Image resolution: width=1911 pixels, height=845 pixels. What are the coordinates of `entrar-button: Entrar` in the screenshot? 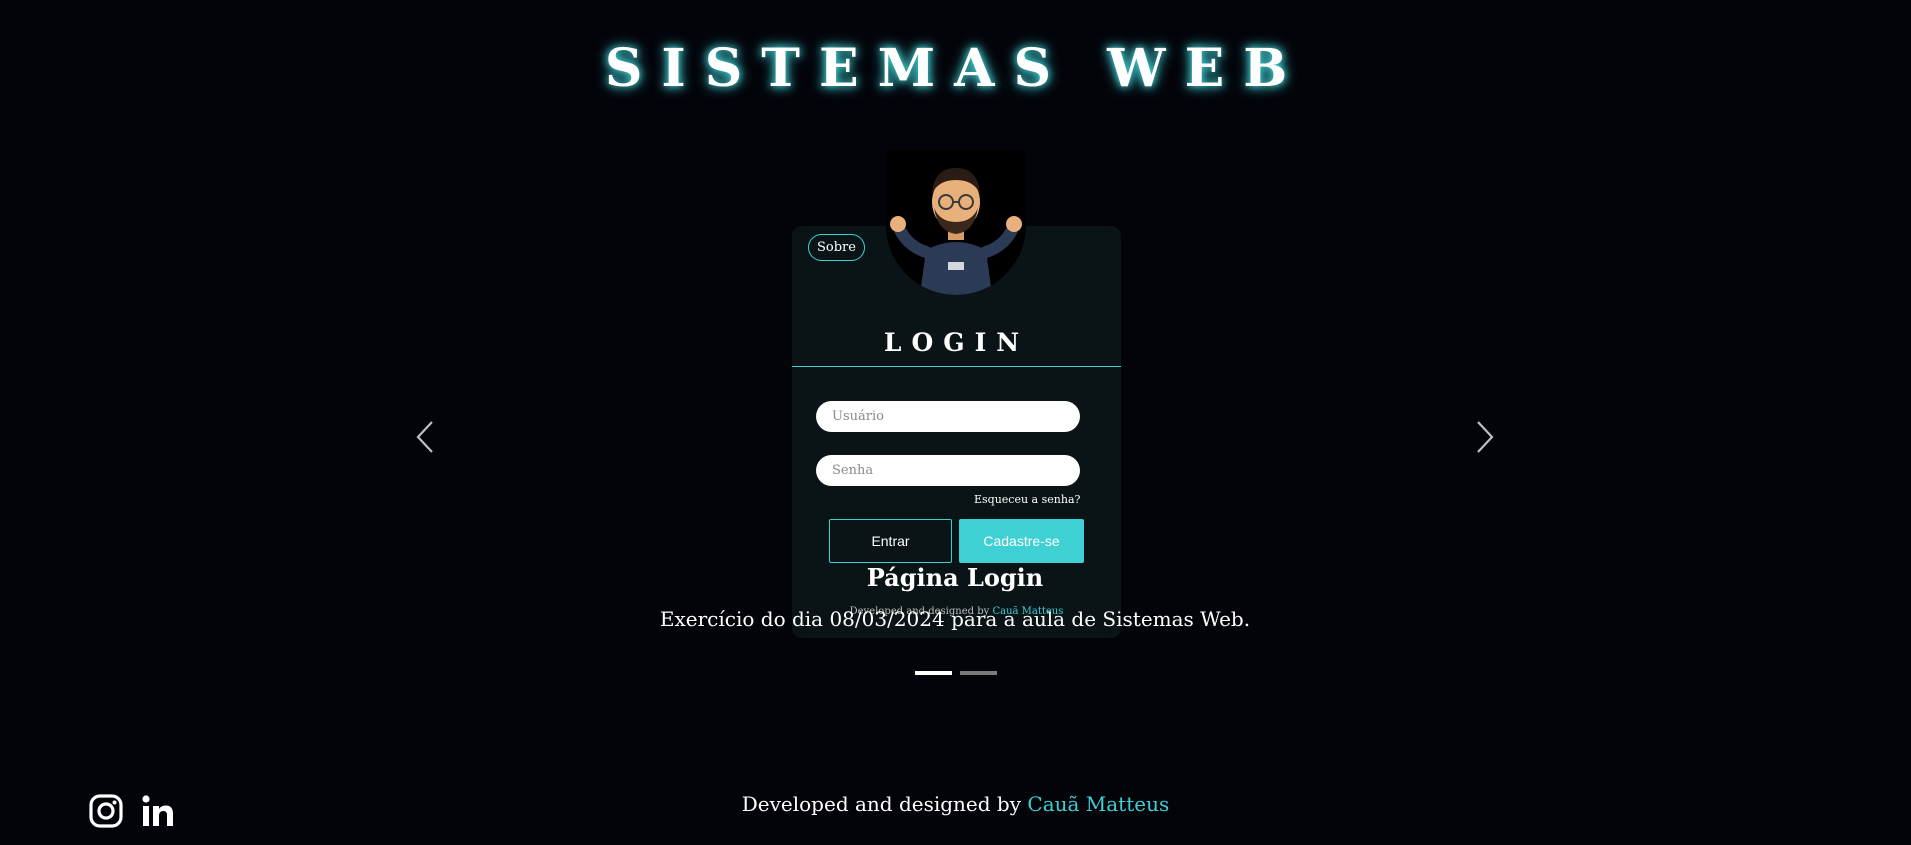 It's located at (890, 541).